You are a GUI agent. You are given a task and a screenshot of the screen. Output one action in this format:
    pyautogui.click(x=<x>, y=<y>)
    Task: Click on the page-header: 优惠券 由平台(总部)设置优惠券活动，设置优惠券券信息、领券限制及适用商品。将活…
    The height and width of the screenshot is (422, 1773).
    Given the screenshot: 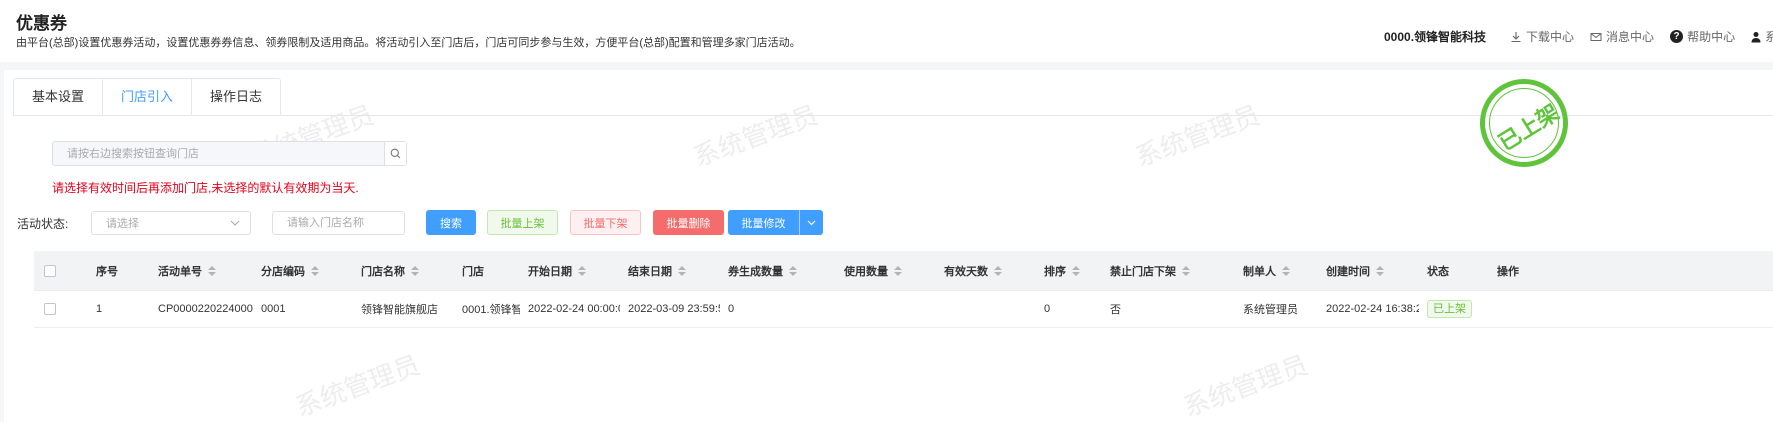 What is the action you would take?
    pyautogui.click(x=886, y=31)
    